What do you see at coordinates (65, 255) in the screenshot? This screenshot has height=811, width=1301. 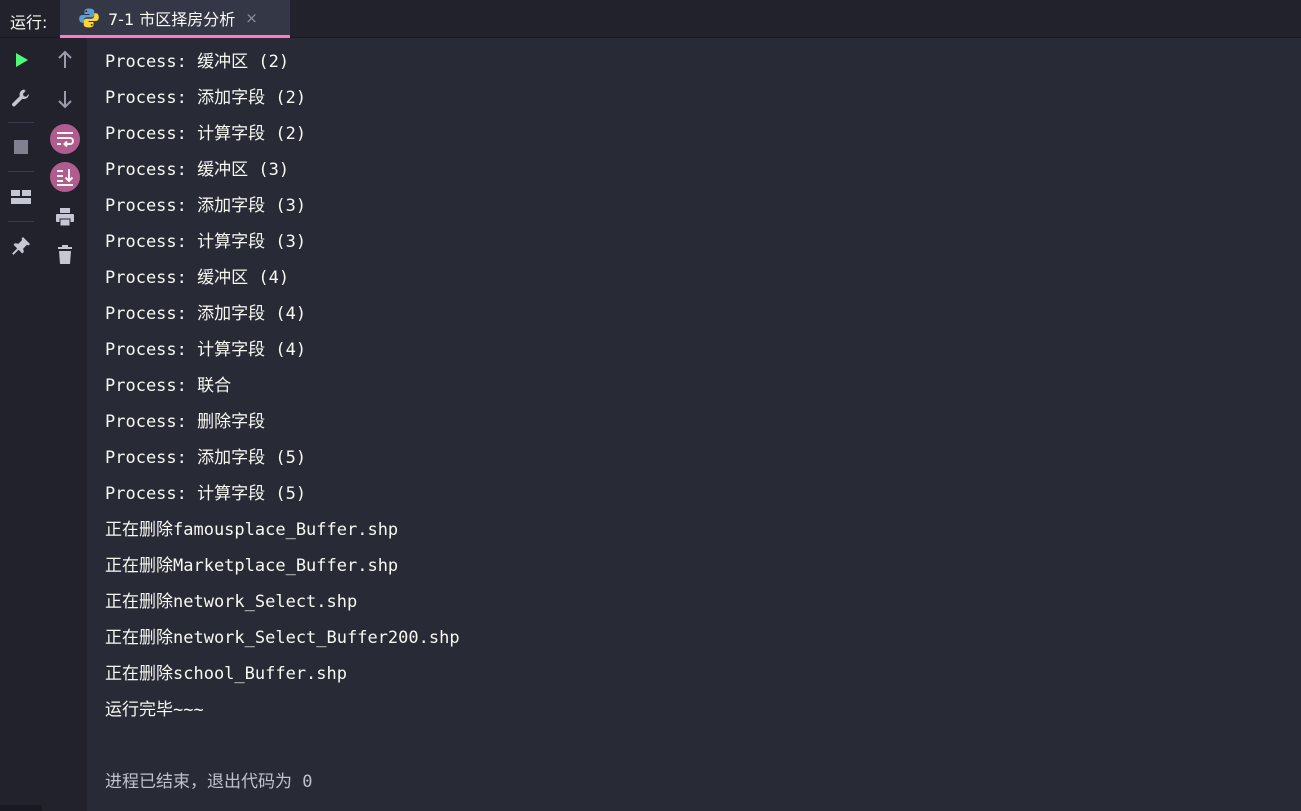 I see `trash-icon` at bounding box center [65, 255].